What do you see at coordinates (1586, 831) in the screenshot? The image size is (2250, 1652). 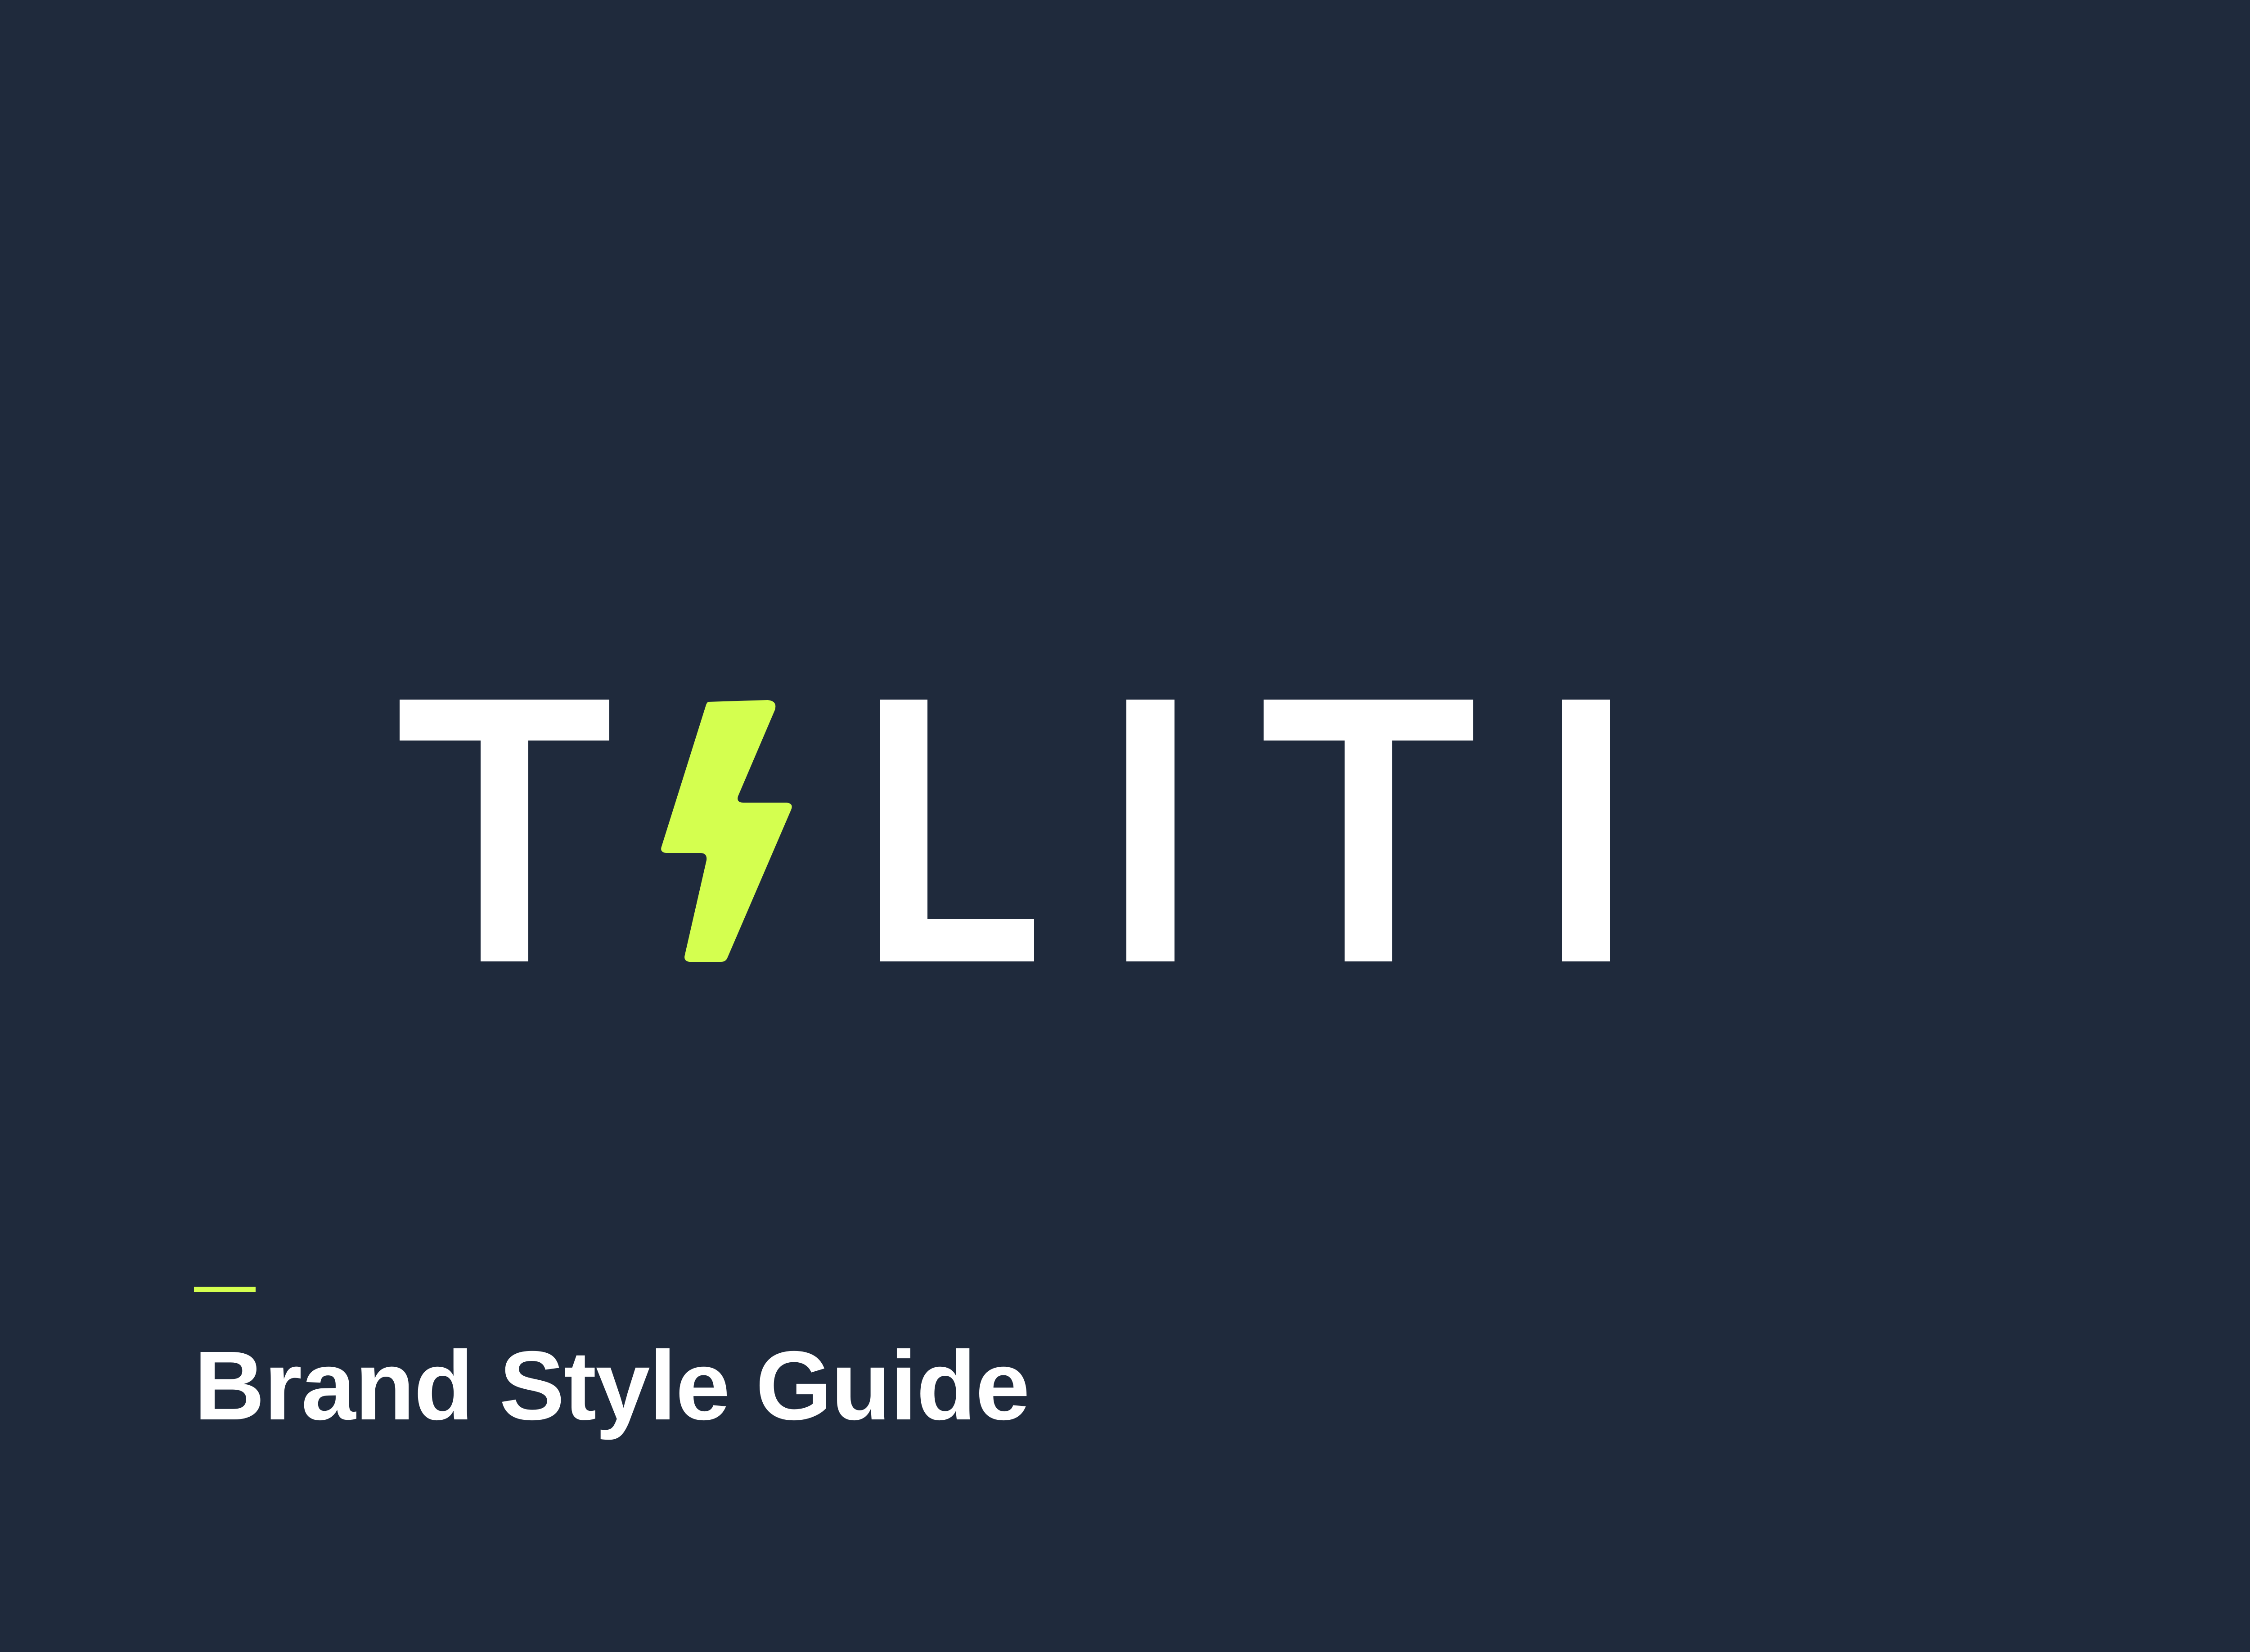 I see `wordmark-letter-i2` at bounding box center [1586, 831].